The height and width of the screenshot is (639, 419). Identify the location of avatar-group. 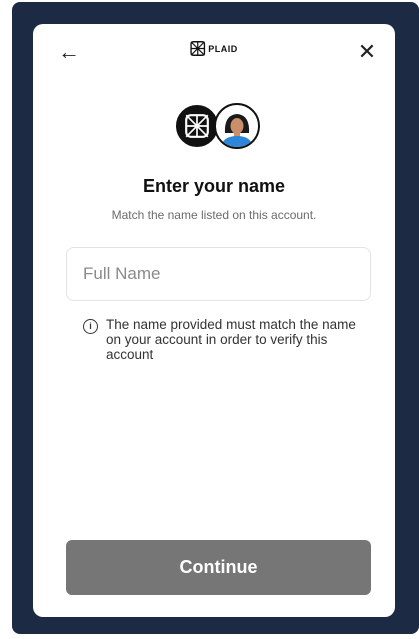
(219, 125).